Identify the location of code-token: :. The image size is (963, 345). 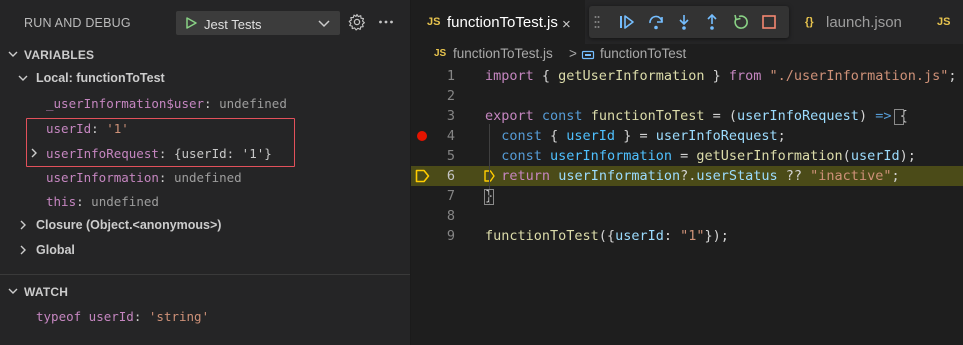
(672, 236).